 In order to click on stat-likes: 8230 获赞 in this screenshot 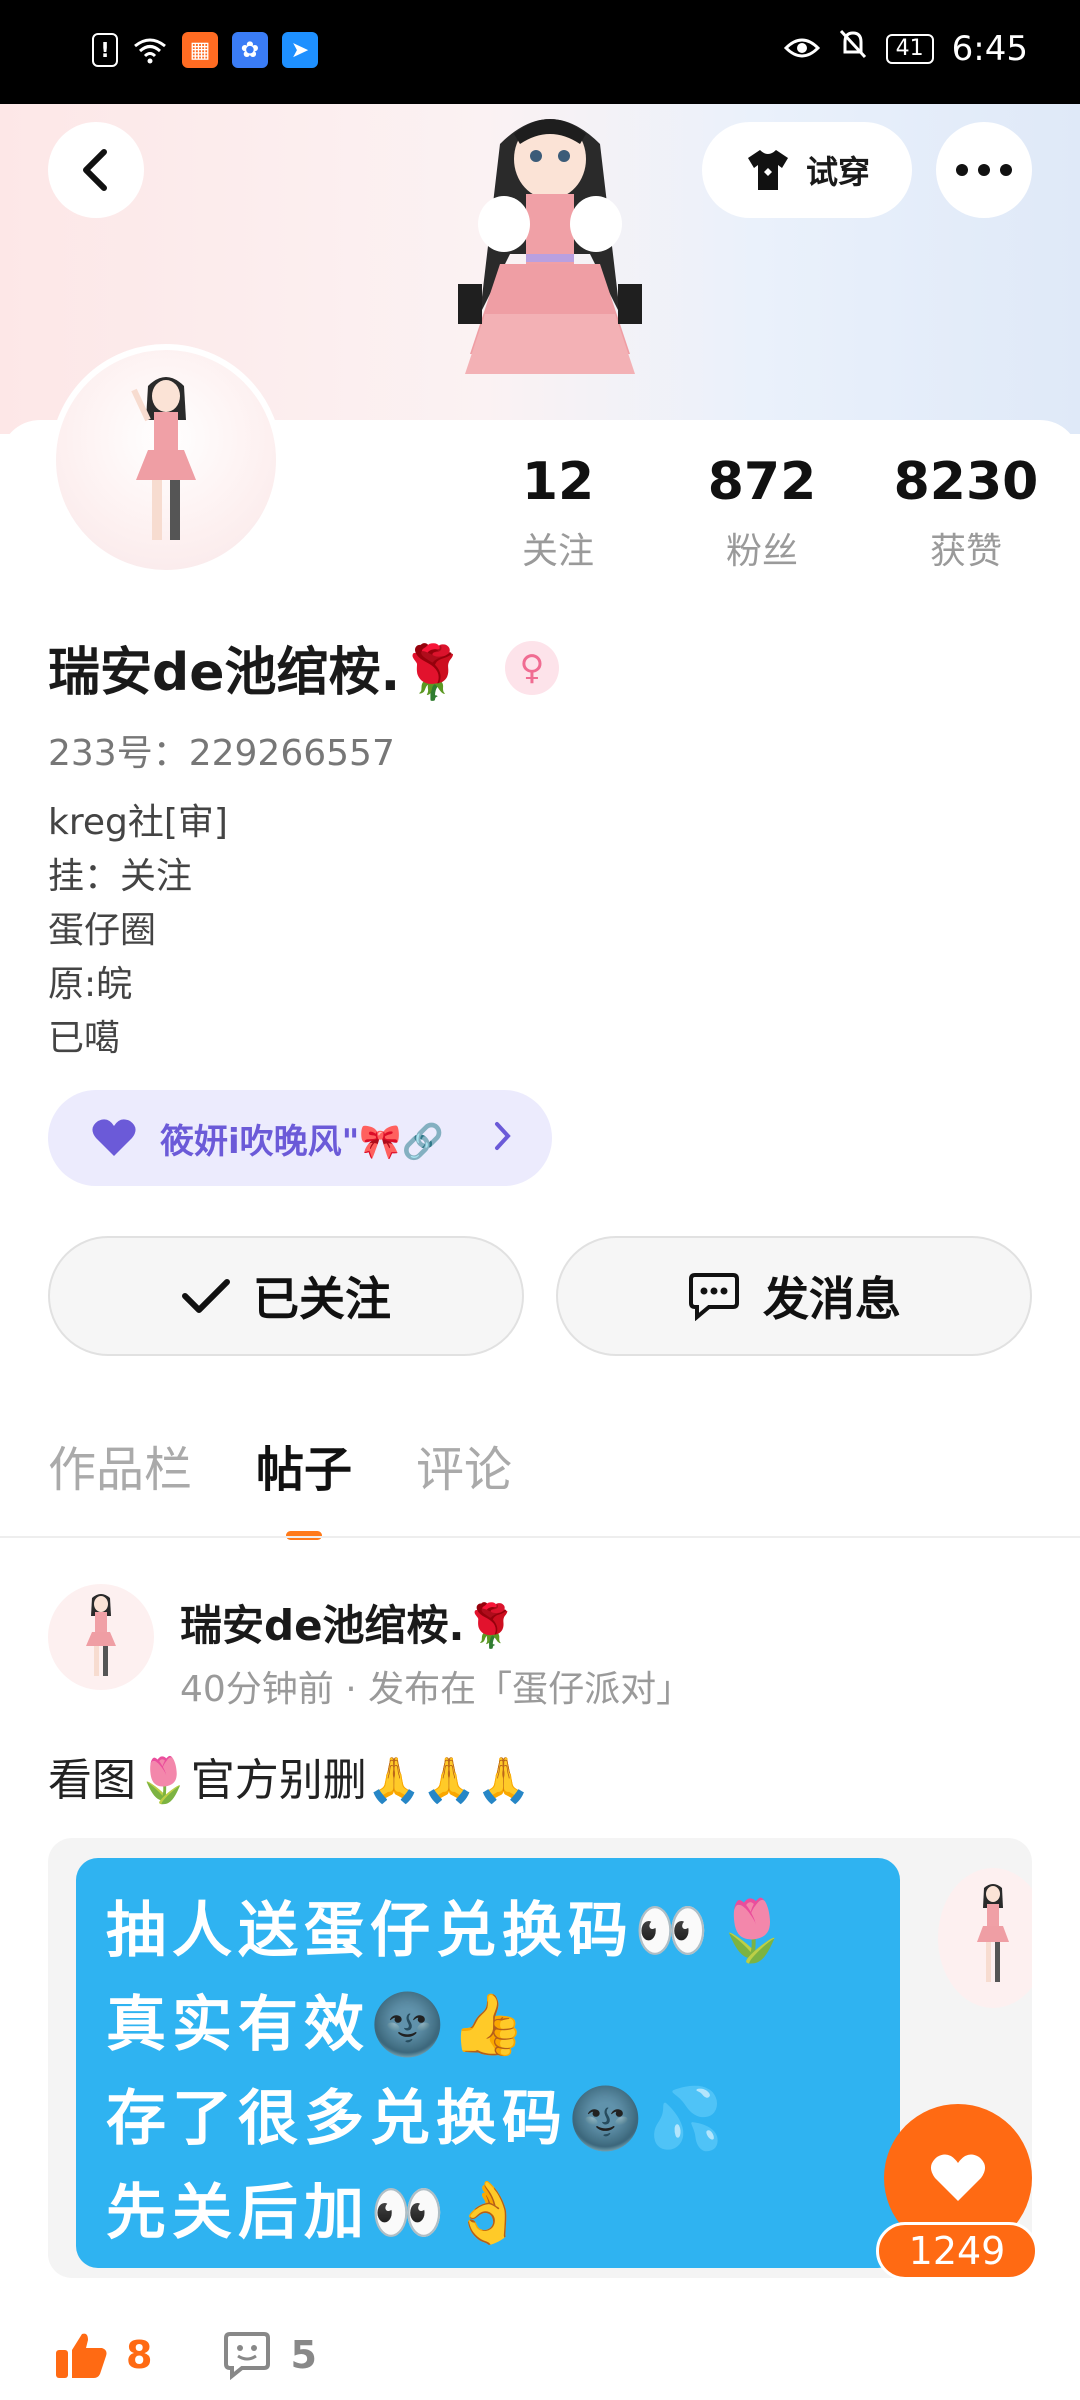, I will do `click(966, 513)`.